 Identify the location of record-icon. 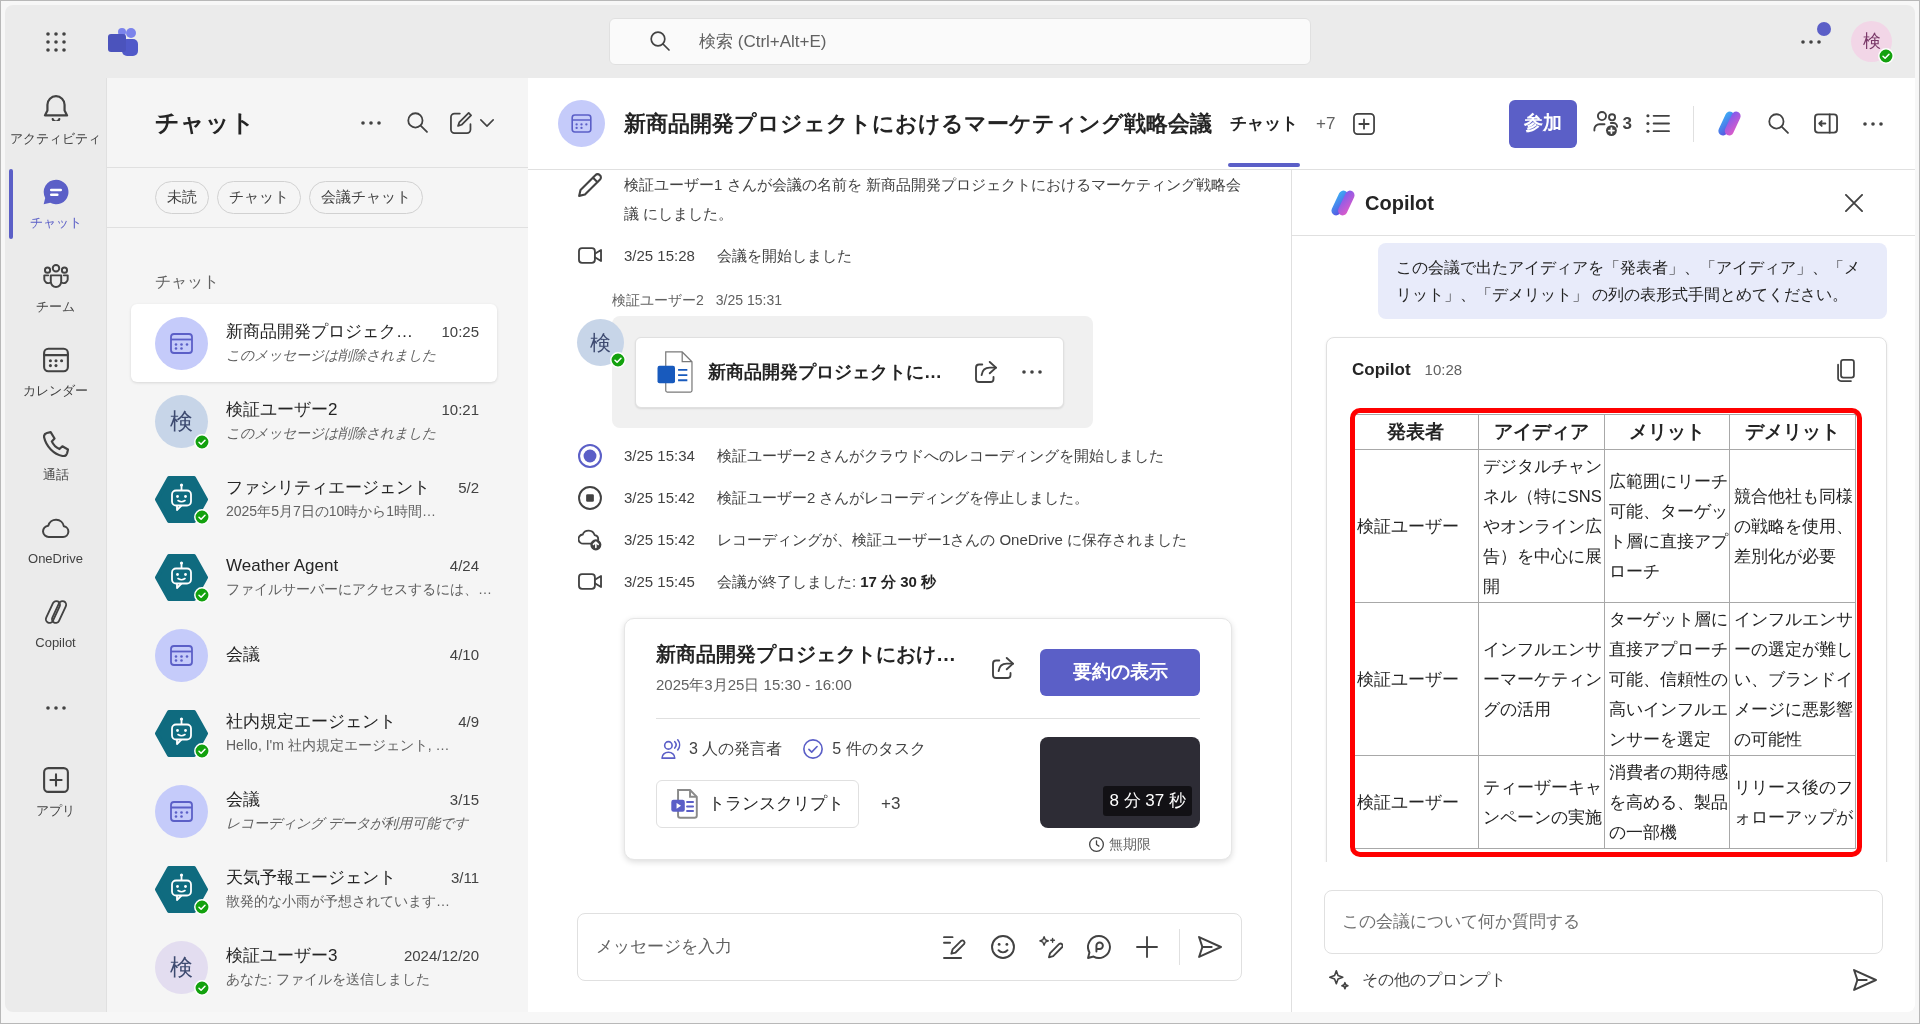
(590, 455).